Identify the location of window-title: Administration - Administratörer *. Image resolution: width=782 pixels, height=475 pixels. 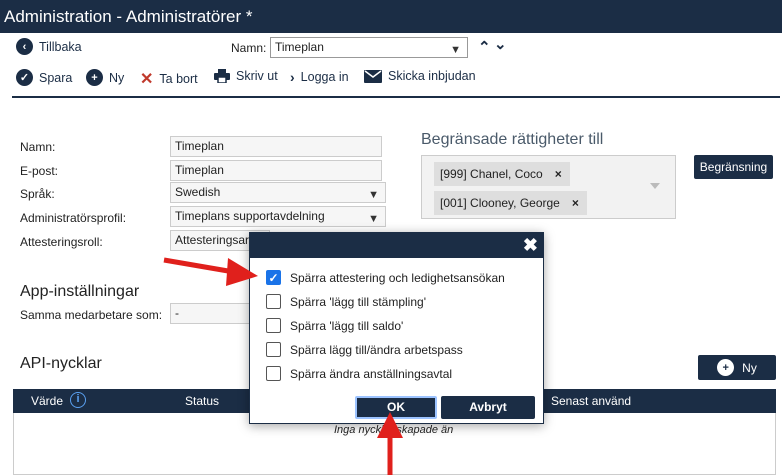
(391, 16).